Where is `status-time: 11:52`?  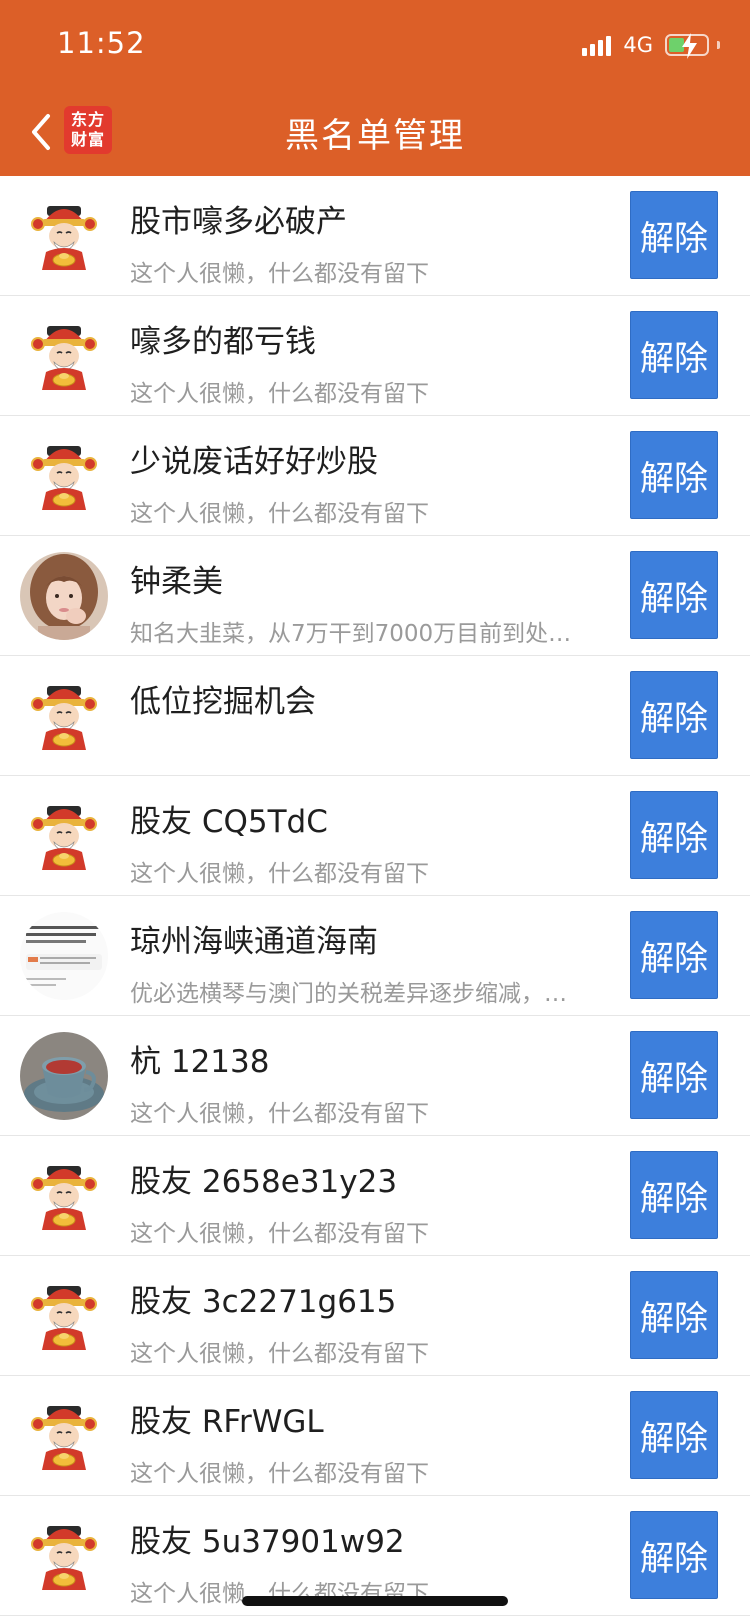
status-time: 11:52 is located at coordinates (101, 43).